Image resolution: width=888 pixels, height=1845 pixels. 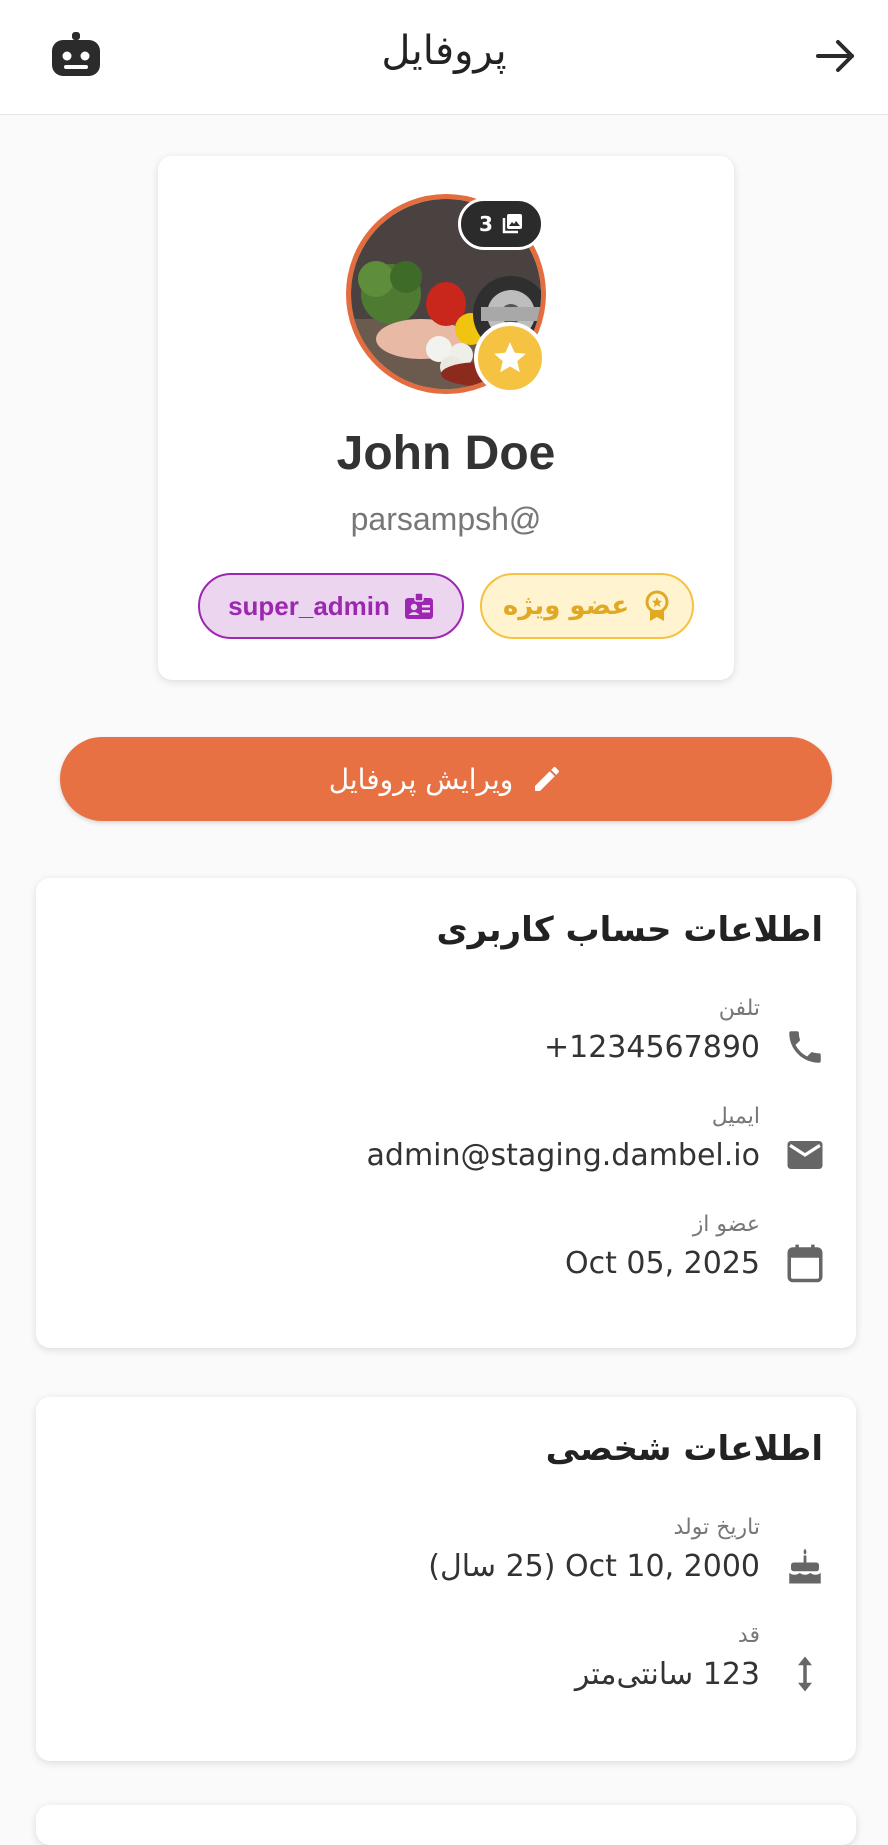 What do you see at coordinates (547, 779) in the screenshot?
I see `pencil-icon` at bounding box center [547, 779].